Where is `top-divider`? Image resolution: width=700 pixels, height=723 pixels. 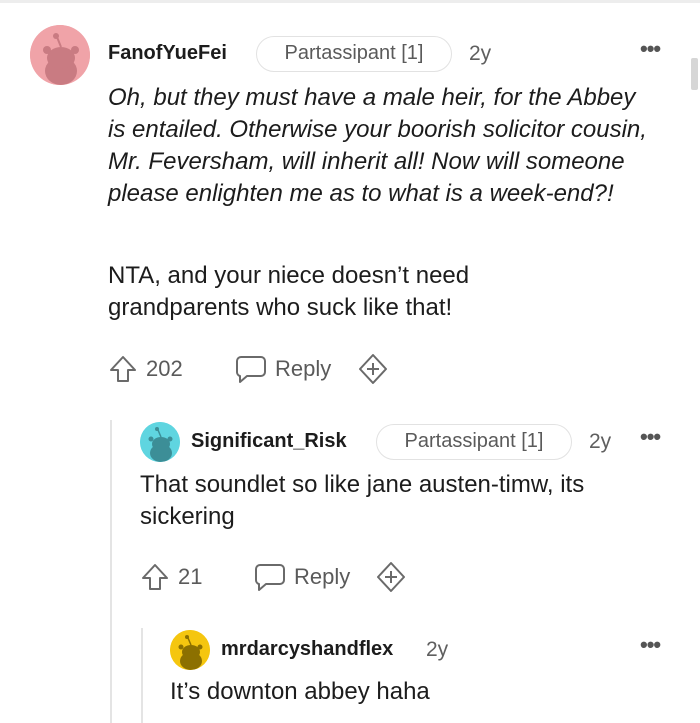
top-divider is located at coordinates (350, 1).